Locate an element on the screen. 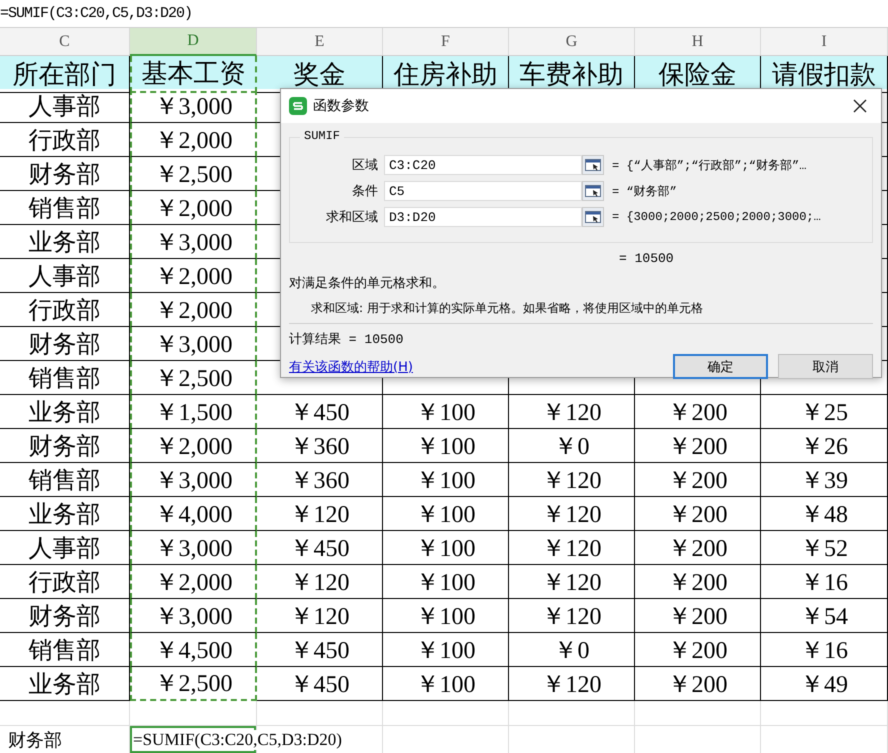 The height and width of the screenshot is (753, 888). formula-text: =SUMIF(C3:C20,C5,D3:D20) is located at coordinates (237, 740).